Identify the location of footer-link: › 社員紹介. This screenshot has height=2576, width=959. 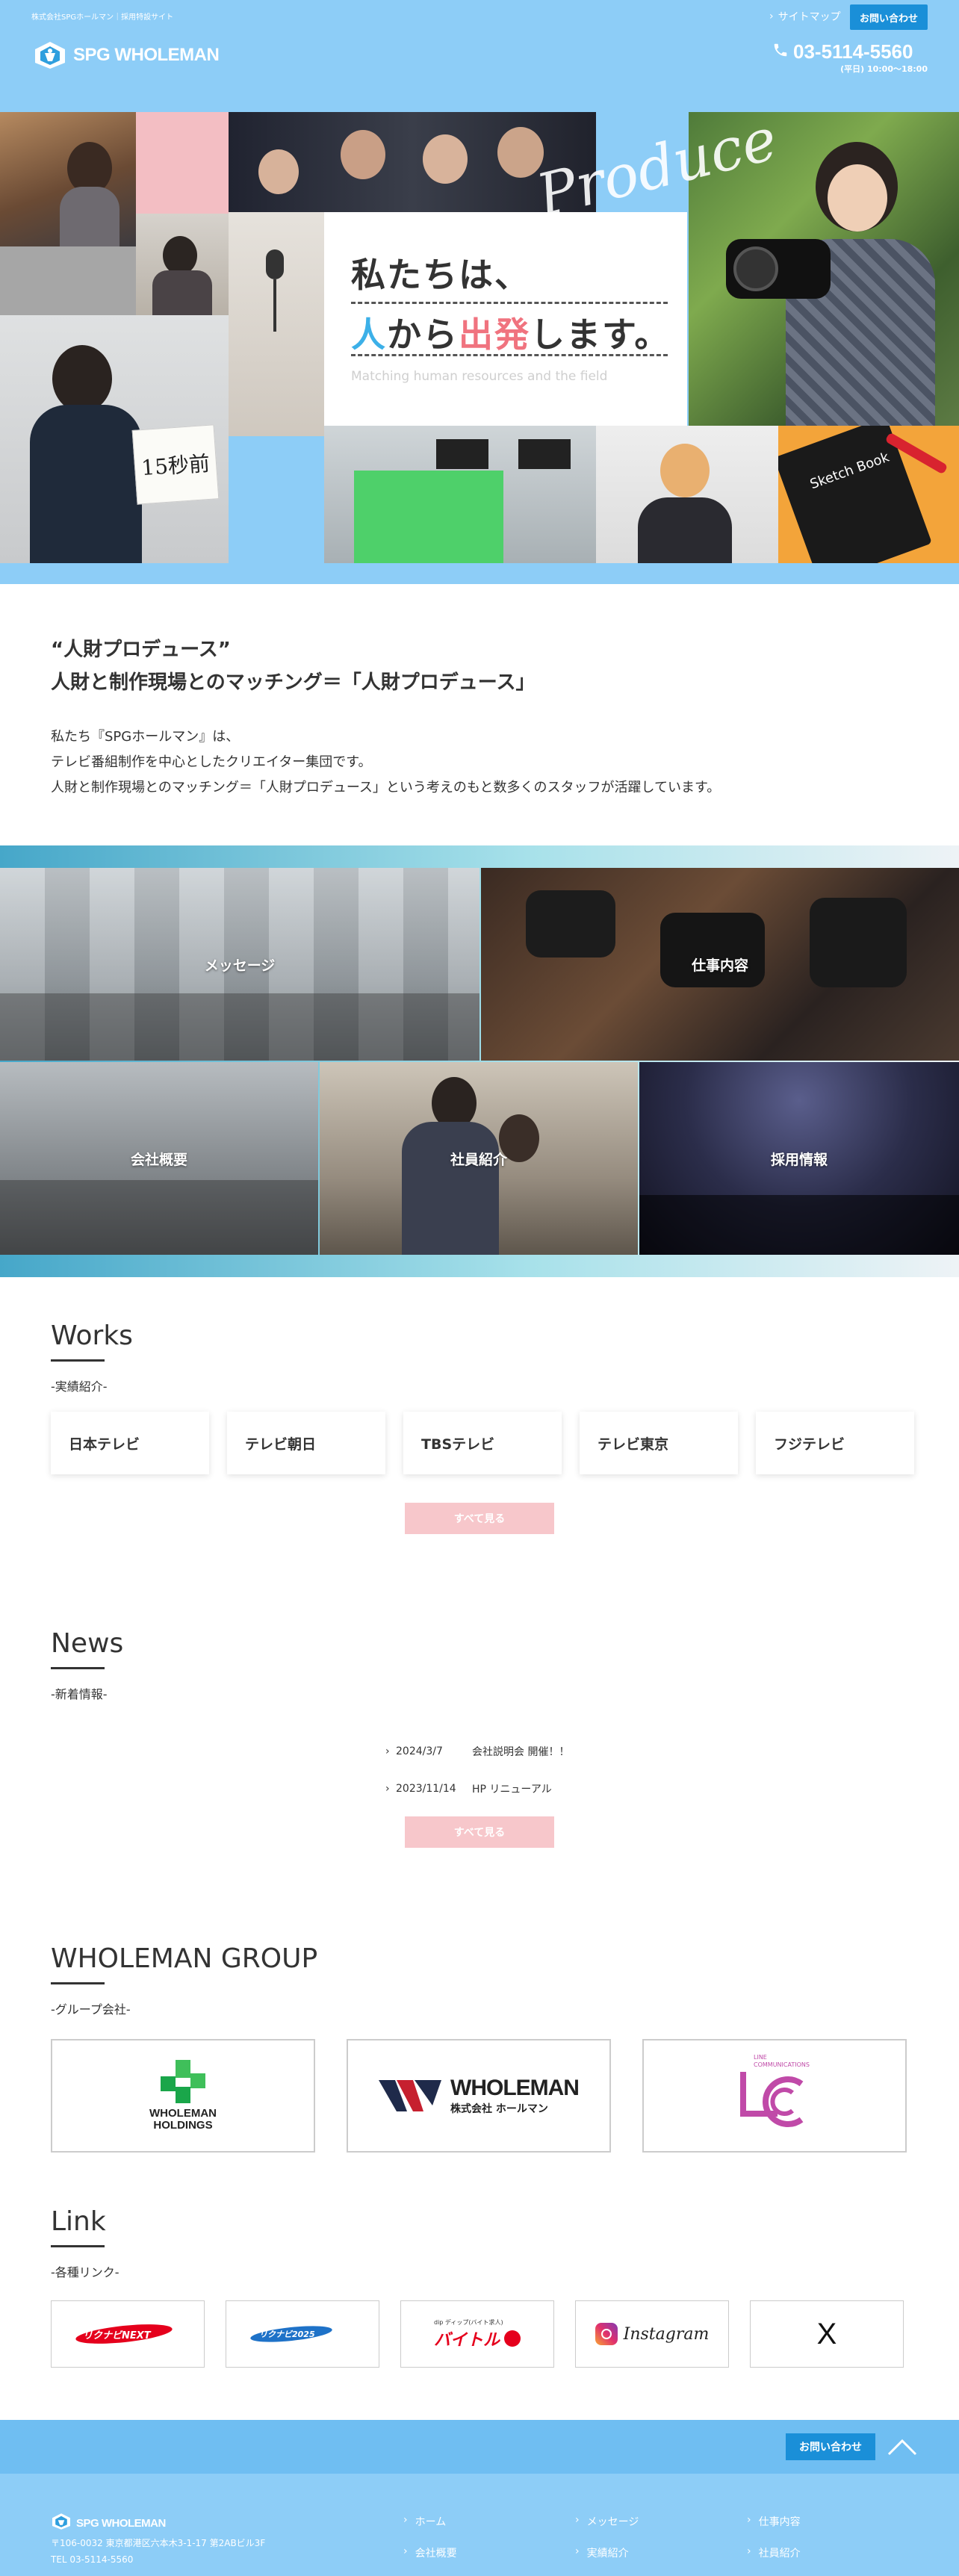
(833, 2552).